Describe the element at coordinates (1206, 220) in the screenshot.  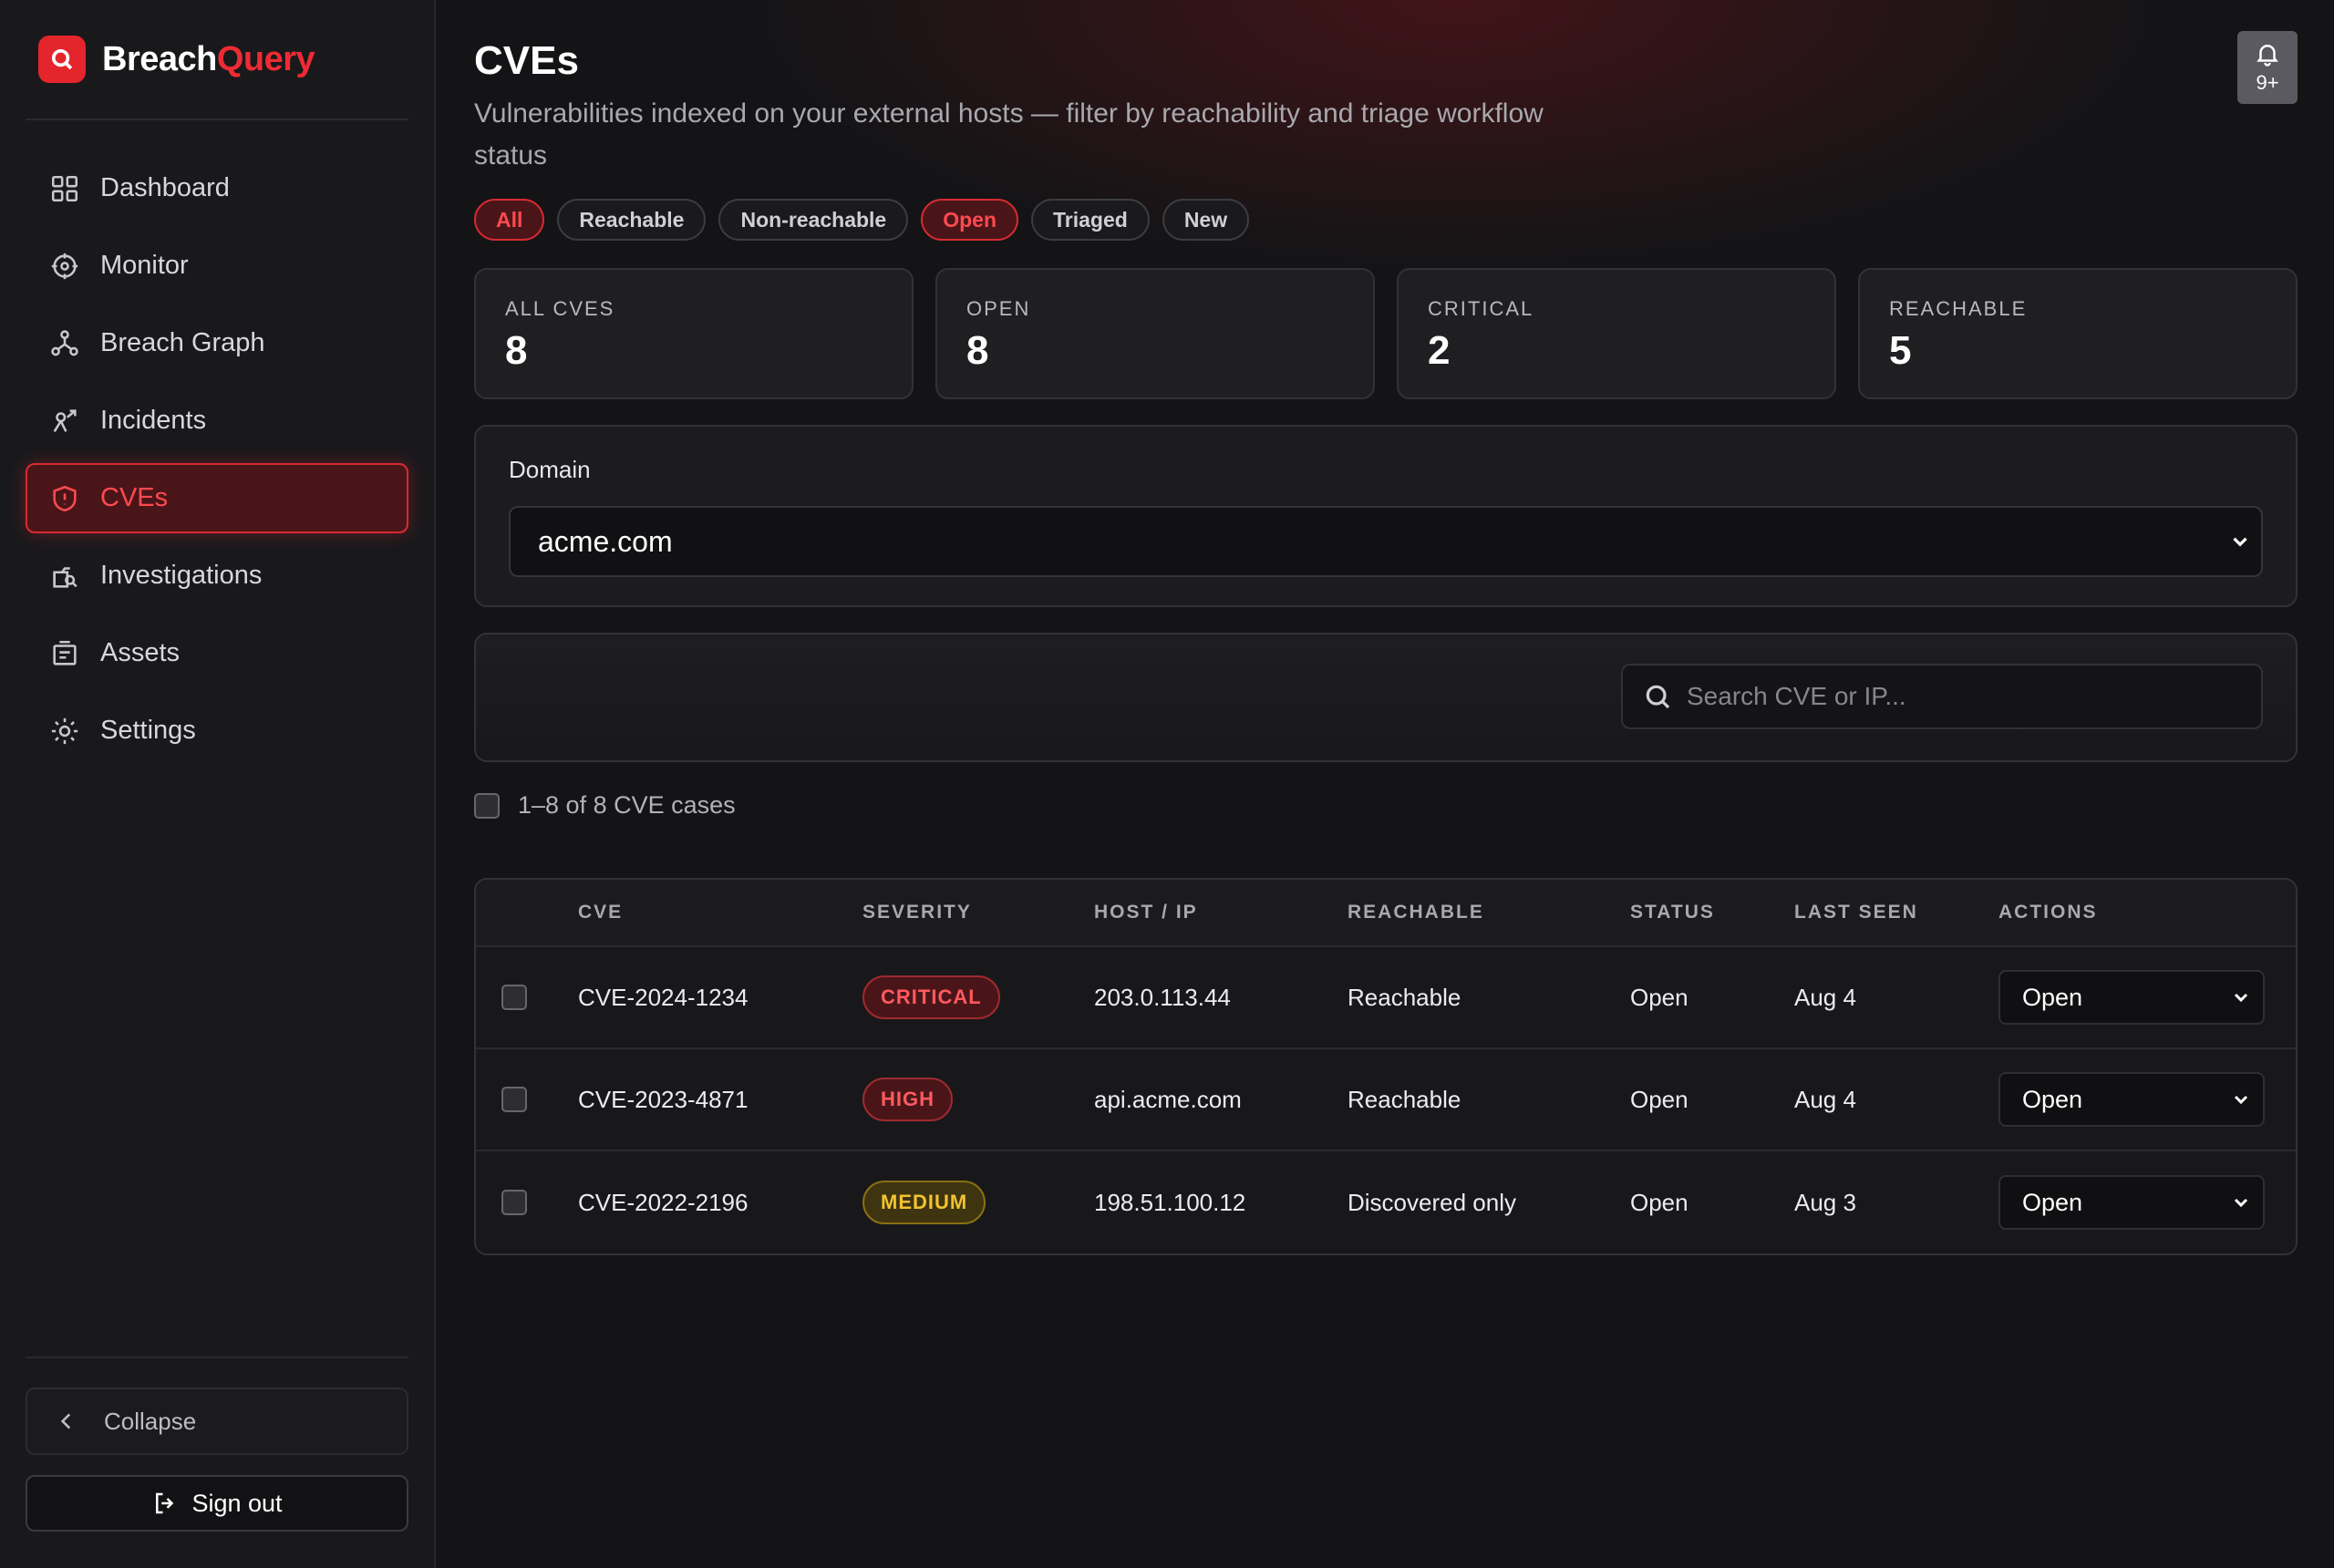
I see `filter-chip-new: New` at that location.